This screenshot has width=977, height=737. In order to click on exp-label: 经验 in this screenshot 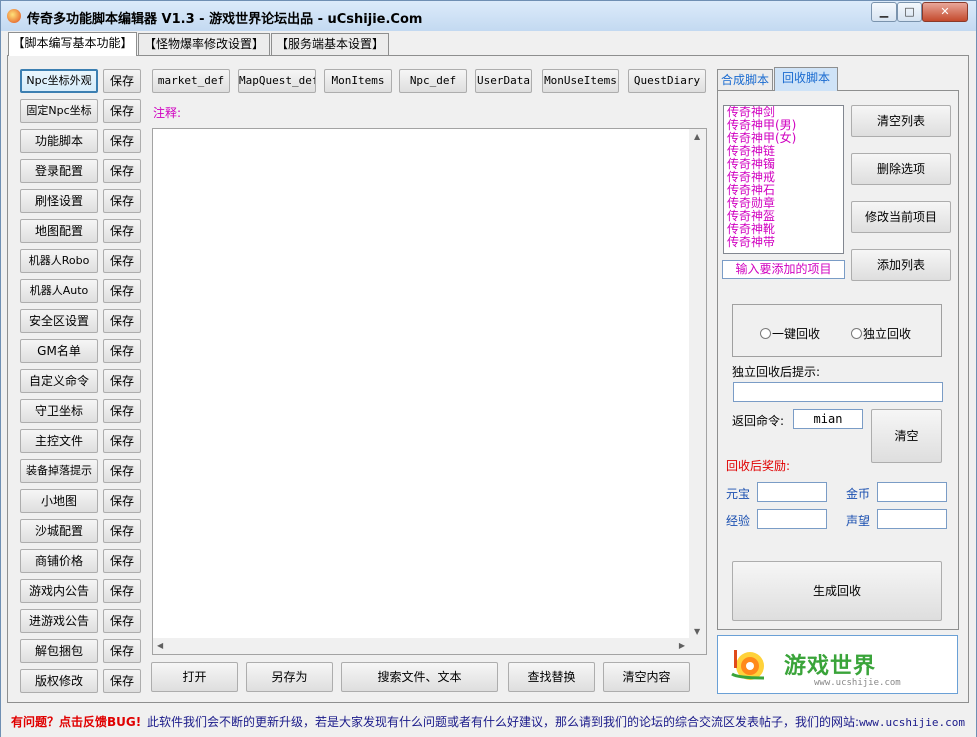, I will do `click(738, 521)`.